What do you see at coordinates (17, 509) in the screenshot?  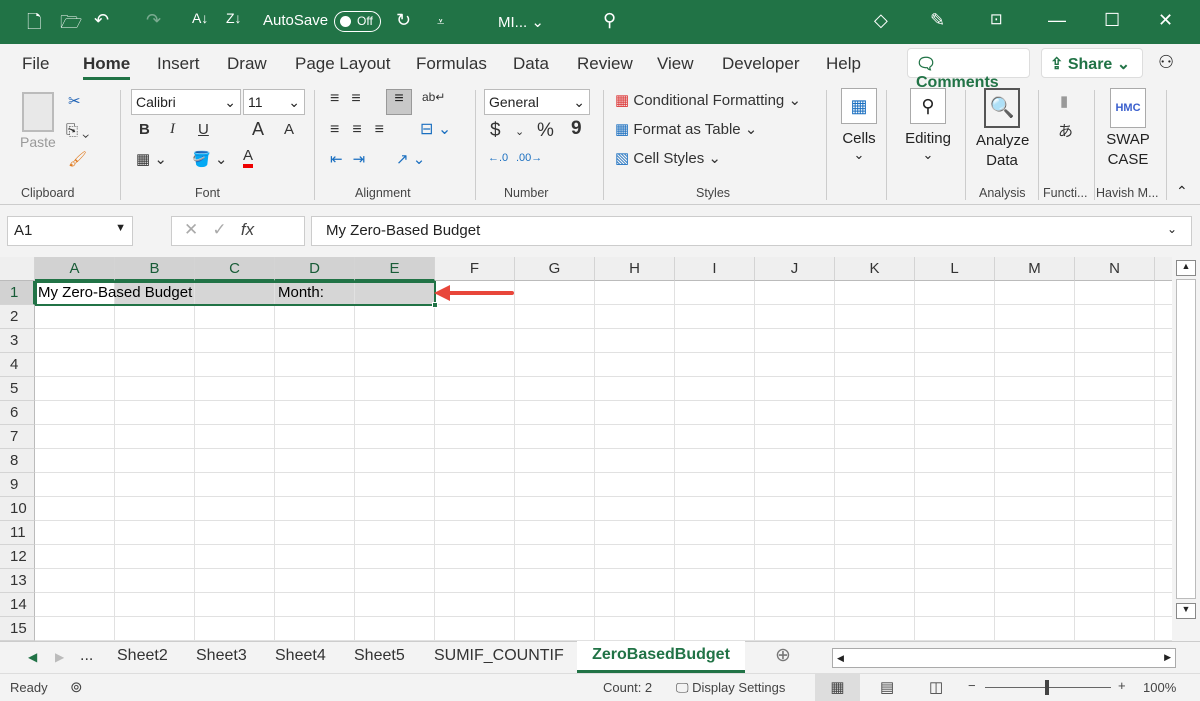 I see `row-header-10: 10` at bounding box center [17, 509].